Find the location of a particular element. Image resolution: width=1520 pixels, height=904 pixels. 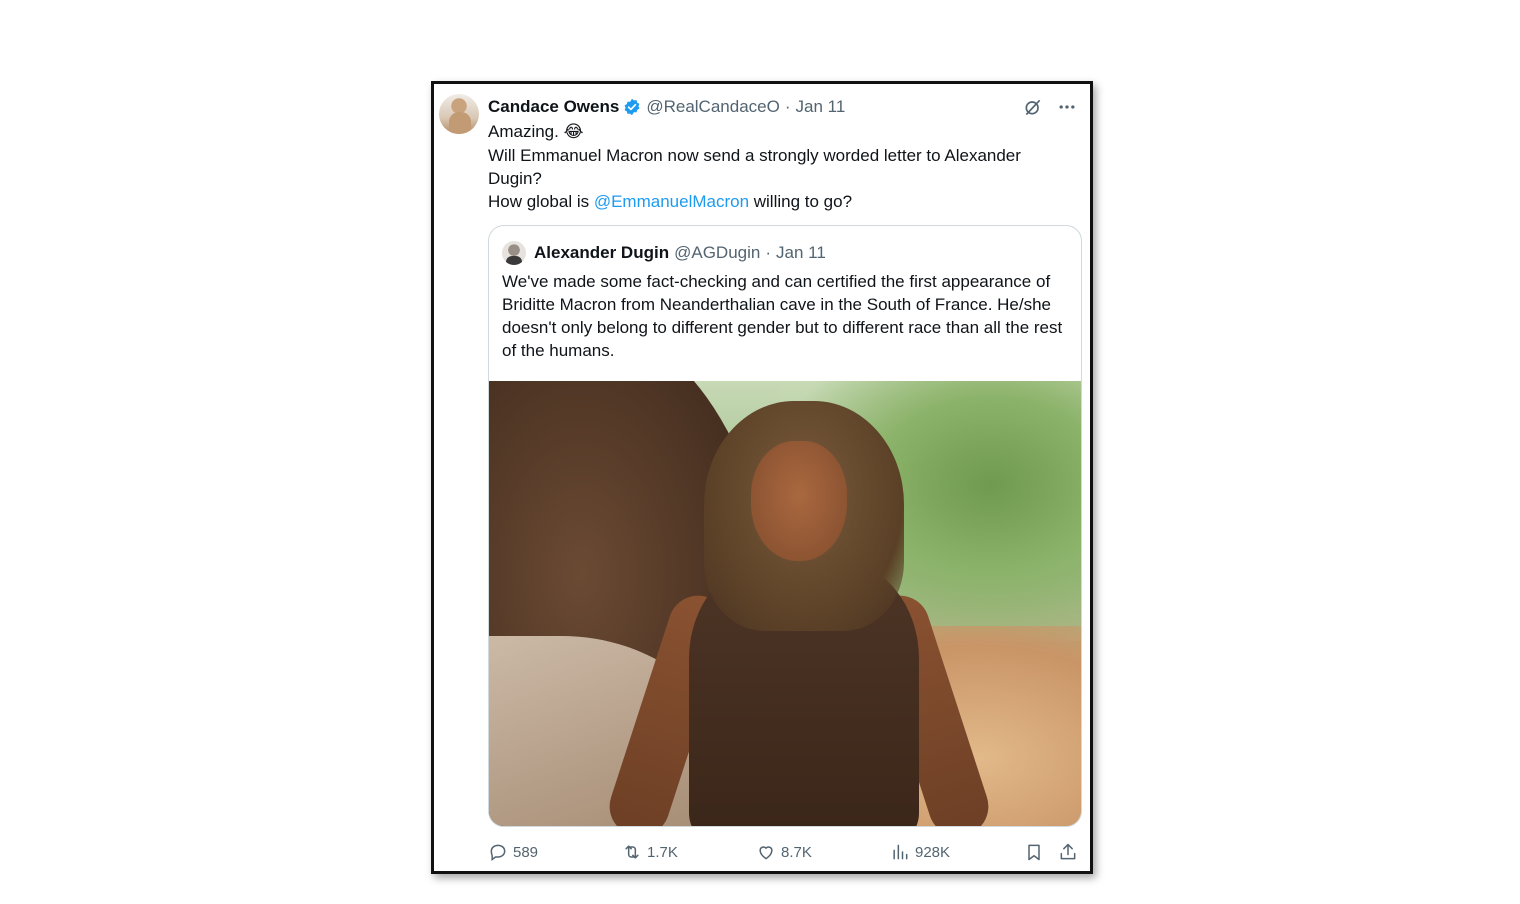

action-bar: 589 1.7K 8.7K 928K is located at coordinates (783, 852).